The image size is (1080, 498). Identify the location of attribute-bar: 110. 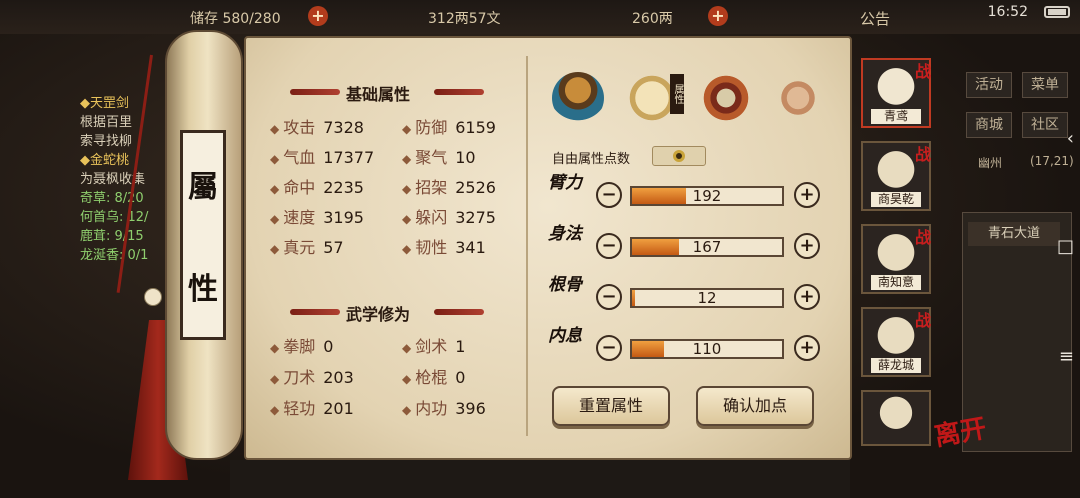
(707, 349).